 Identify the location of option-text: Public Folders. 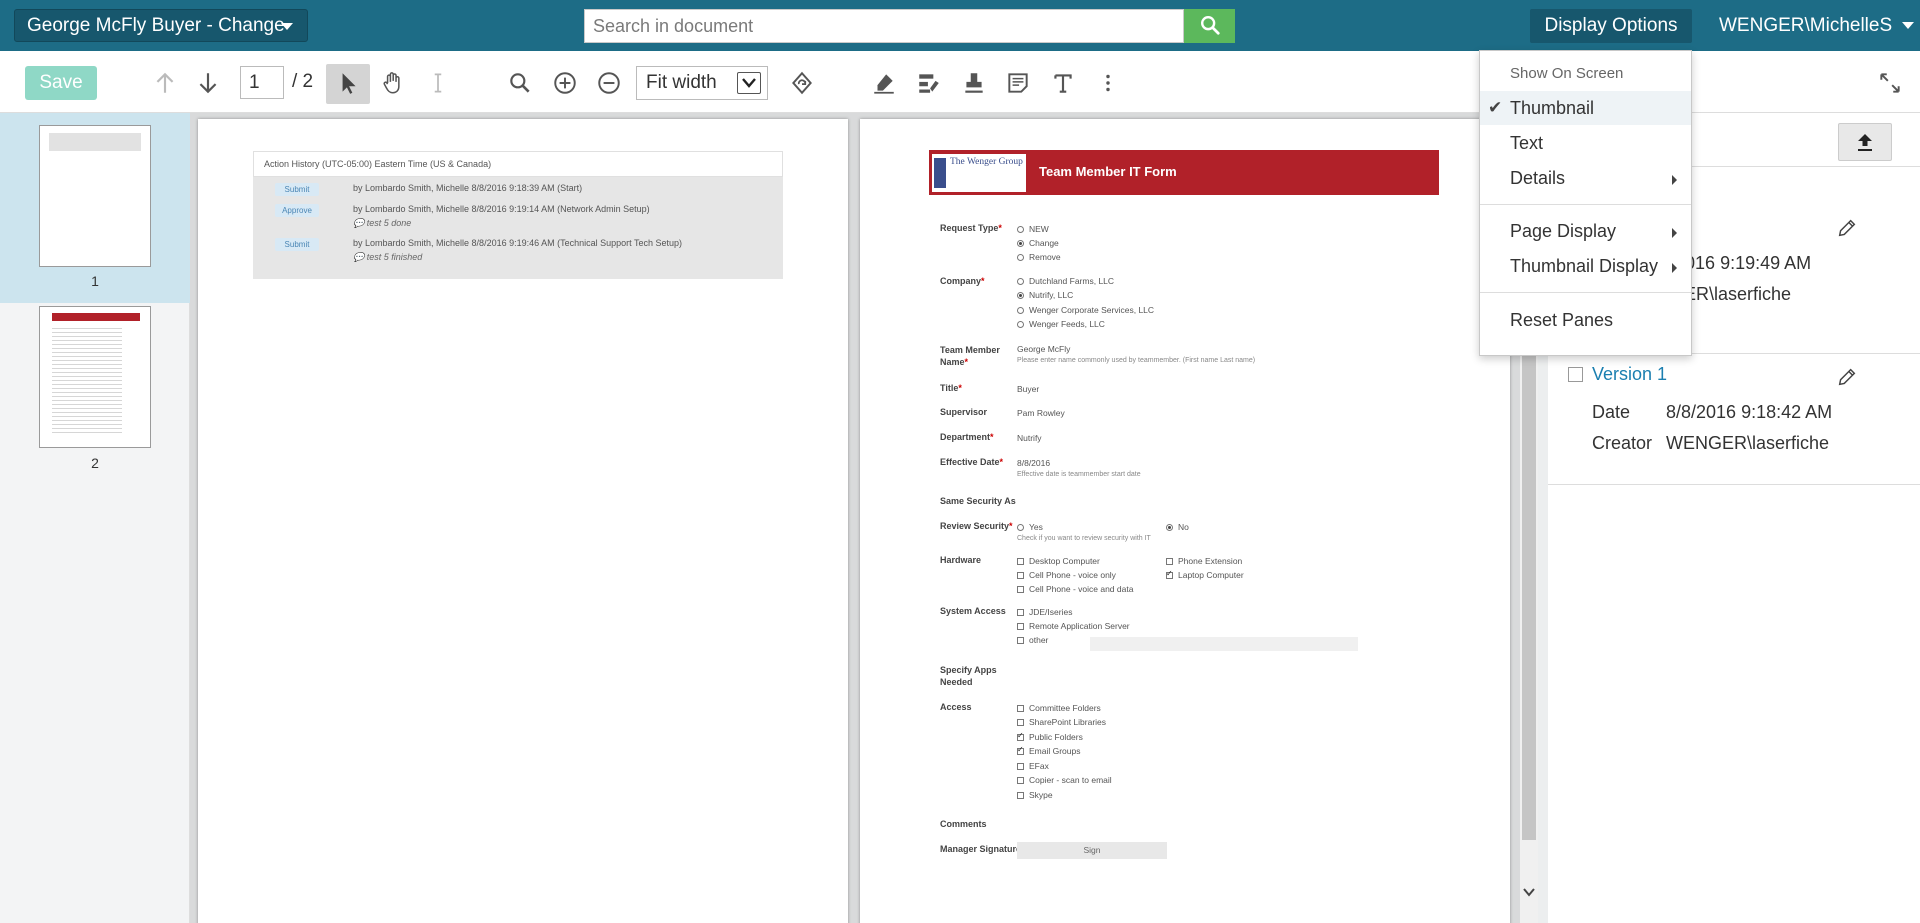
(1056, 737).